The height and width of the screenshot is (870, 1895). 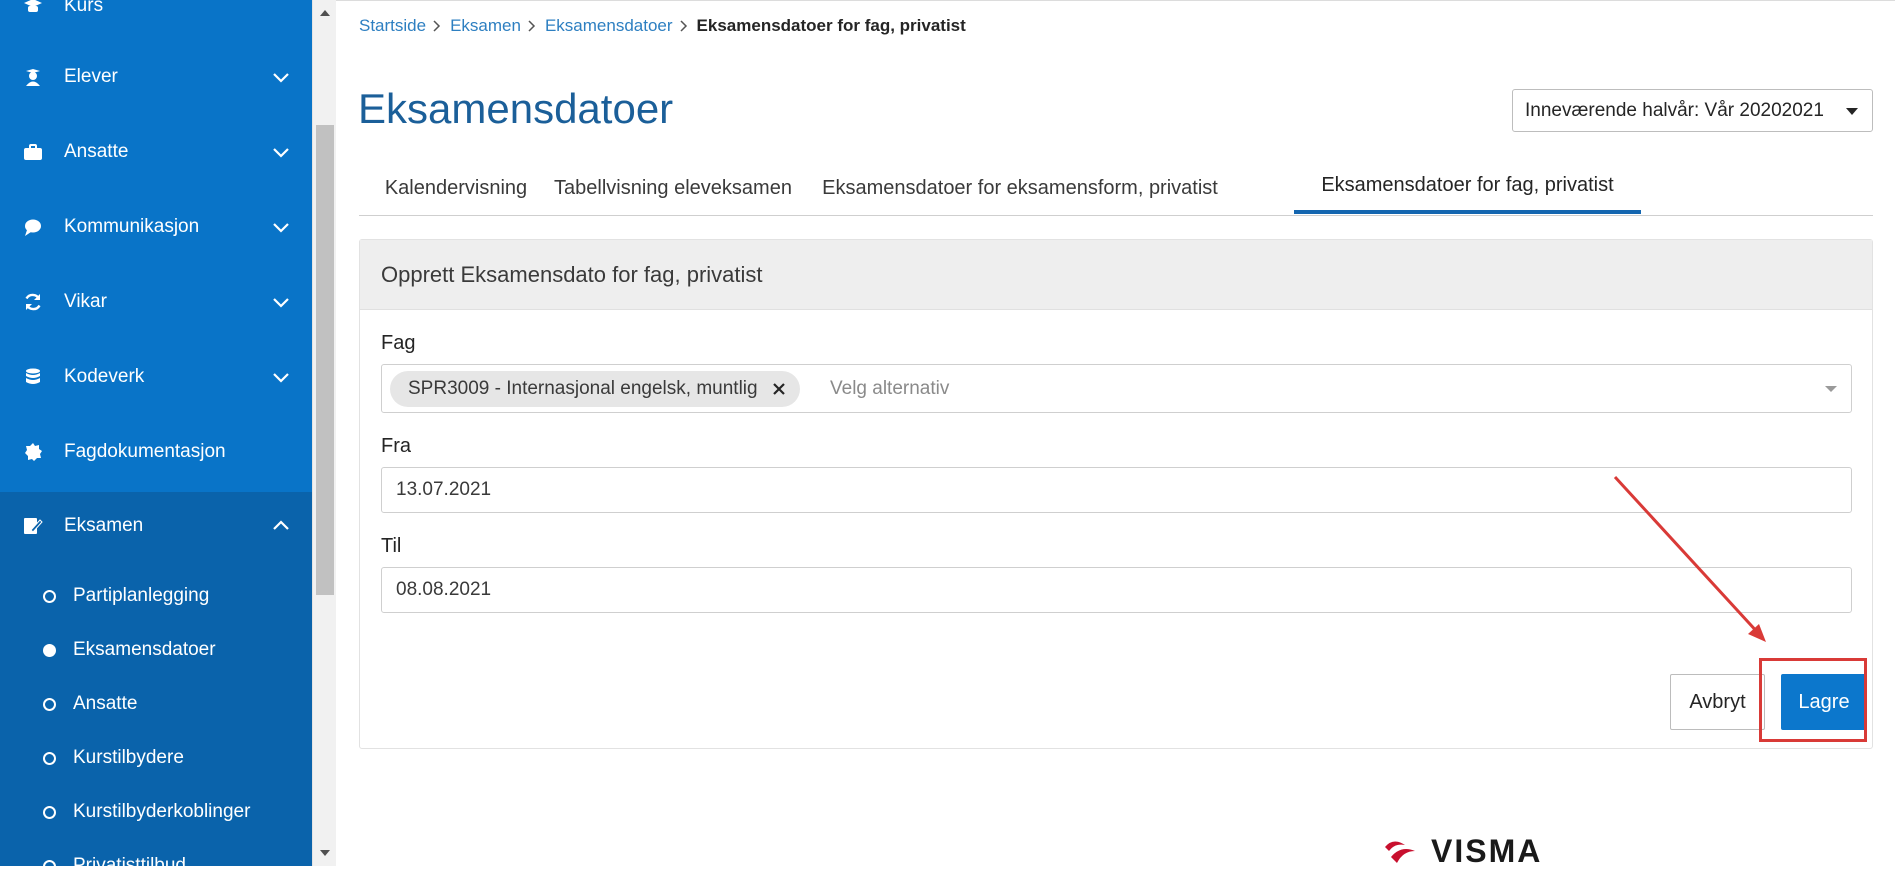 I want to click on sidebar-subitem-label: Kurstilbyderkoblinger, so click(x=162, y=811).